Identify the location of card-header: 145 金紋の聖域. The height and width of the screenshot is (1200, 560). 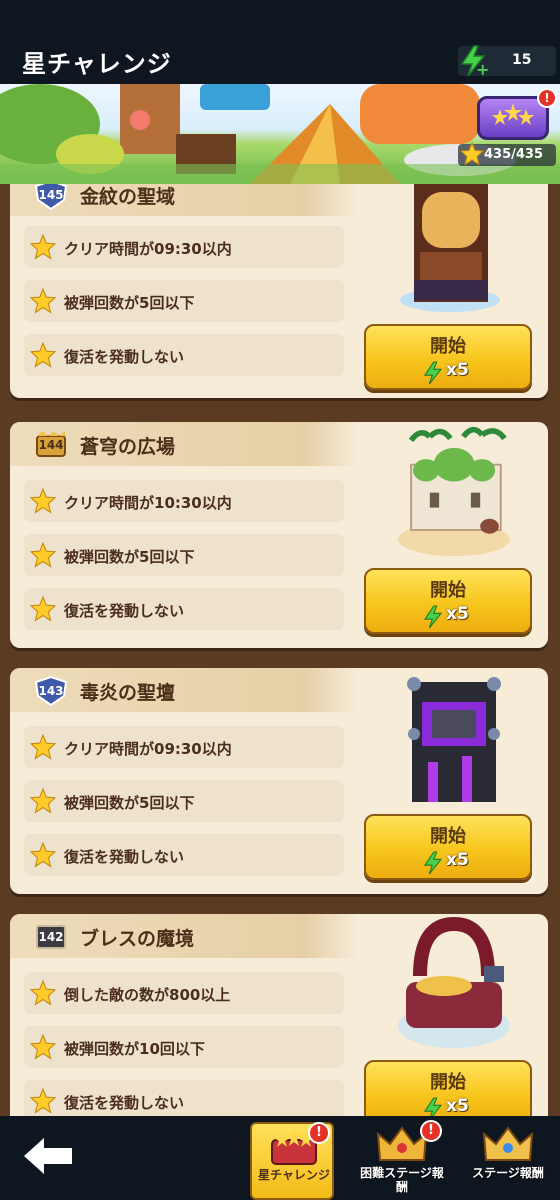
(184, 200).